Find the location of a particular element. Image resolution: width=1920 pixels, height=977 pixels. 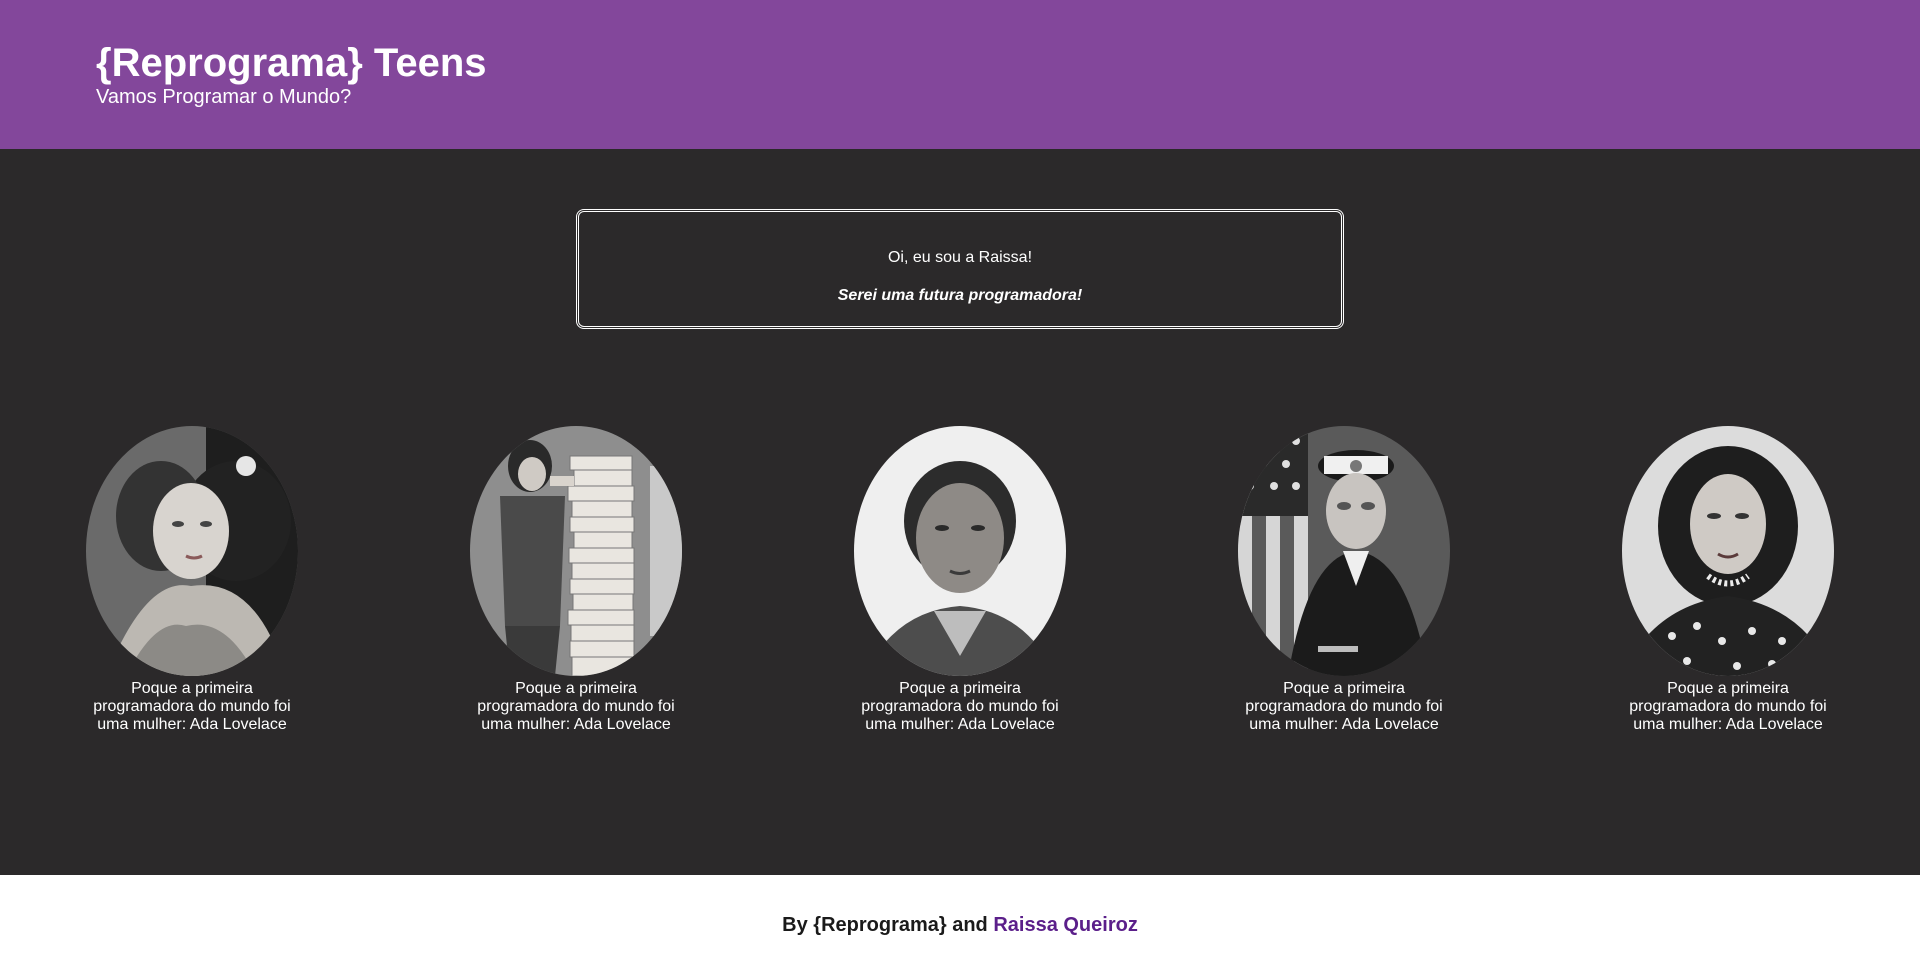

grace-hopper-portrait is located at coordinates (1344, 551).